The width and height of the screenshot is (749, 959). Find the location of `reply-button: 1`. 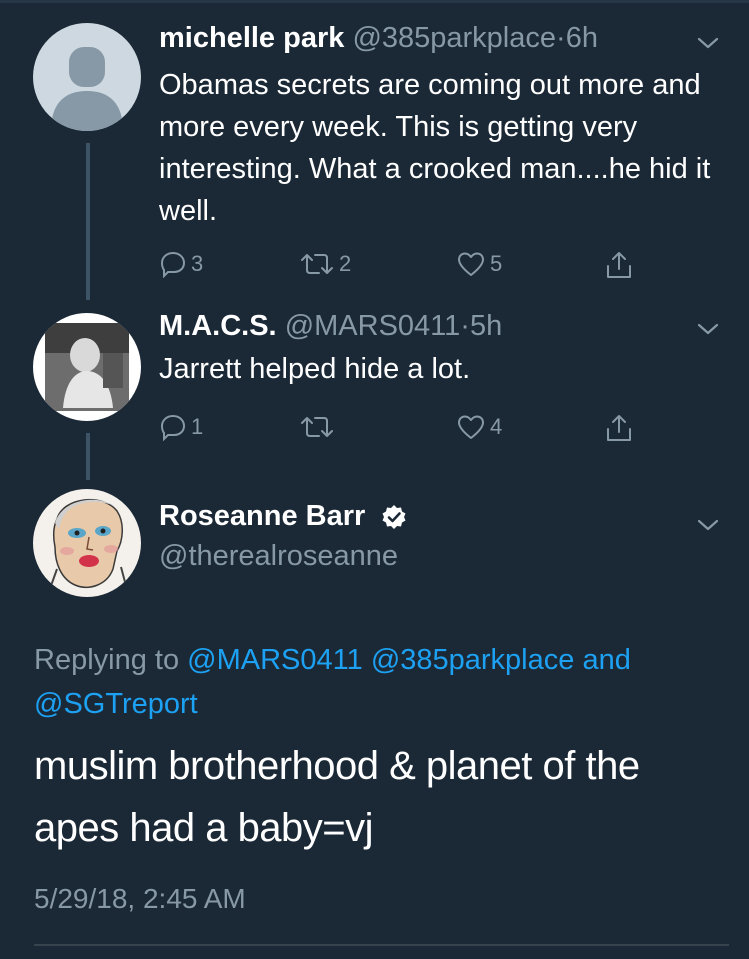

reply-button: 1 is located at coordinates (181, 427).